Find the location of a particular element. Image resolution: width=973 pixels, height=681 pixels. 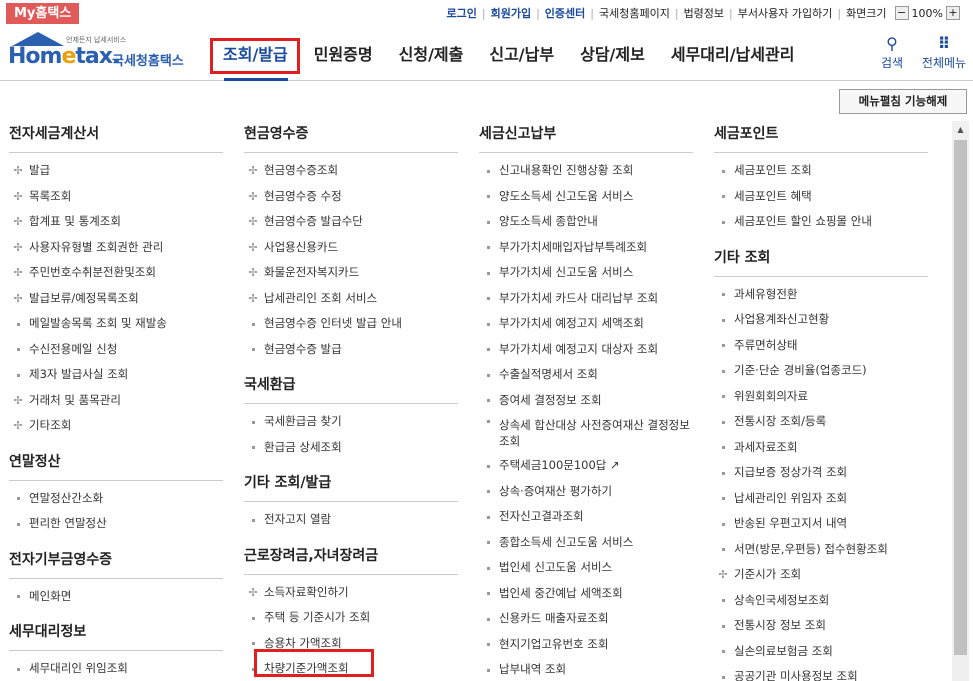

menu-item: 세금포인트 혜택 is located at coordinates (821, 197).